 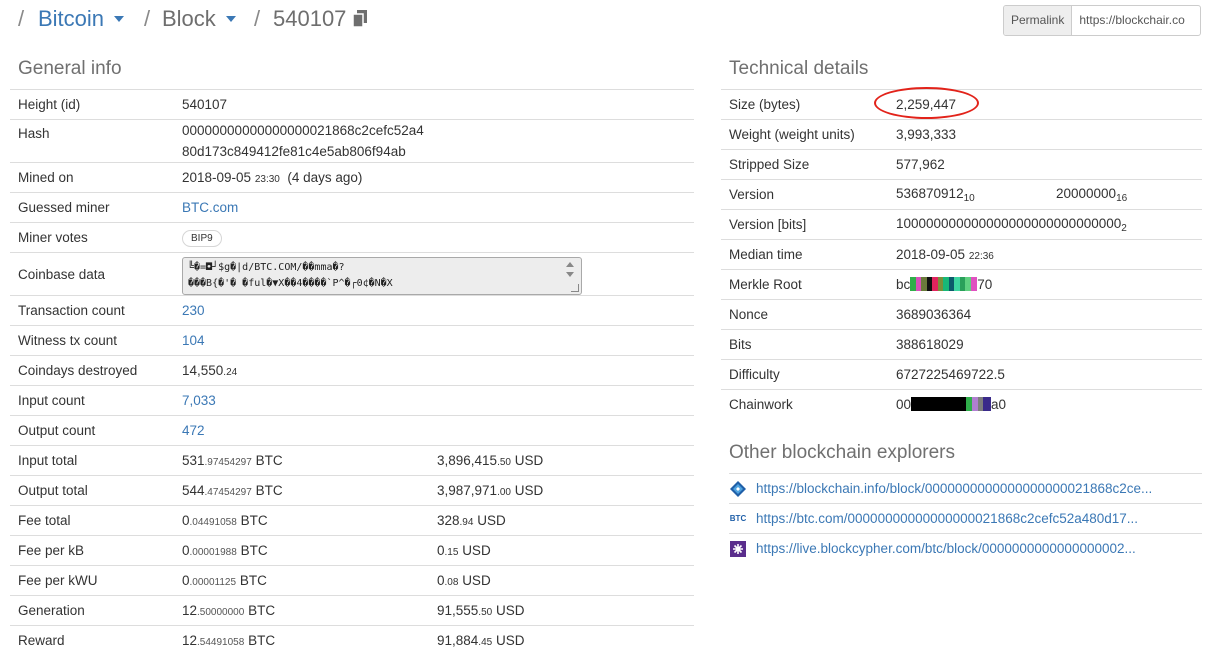 What do you see at coordinates (1038, 20) in the screenshot?
I see `permalink-button: Permalink` at bounding box center [1038, 20].